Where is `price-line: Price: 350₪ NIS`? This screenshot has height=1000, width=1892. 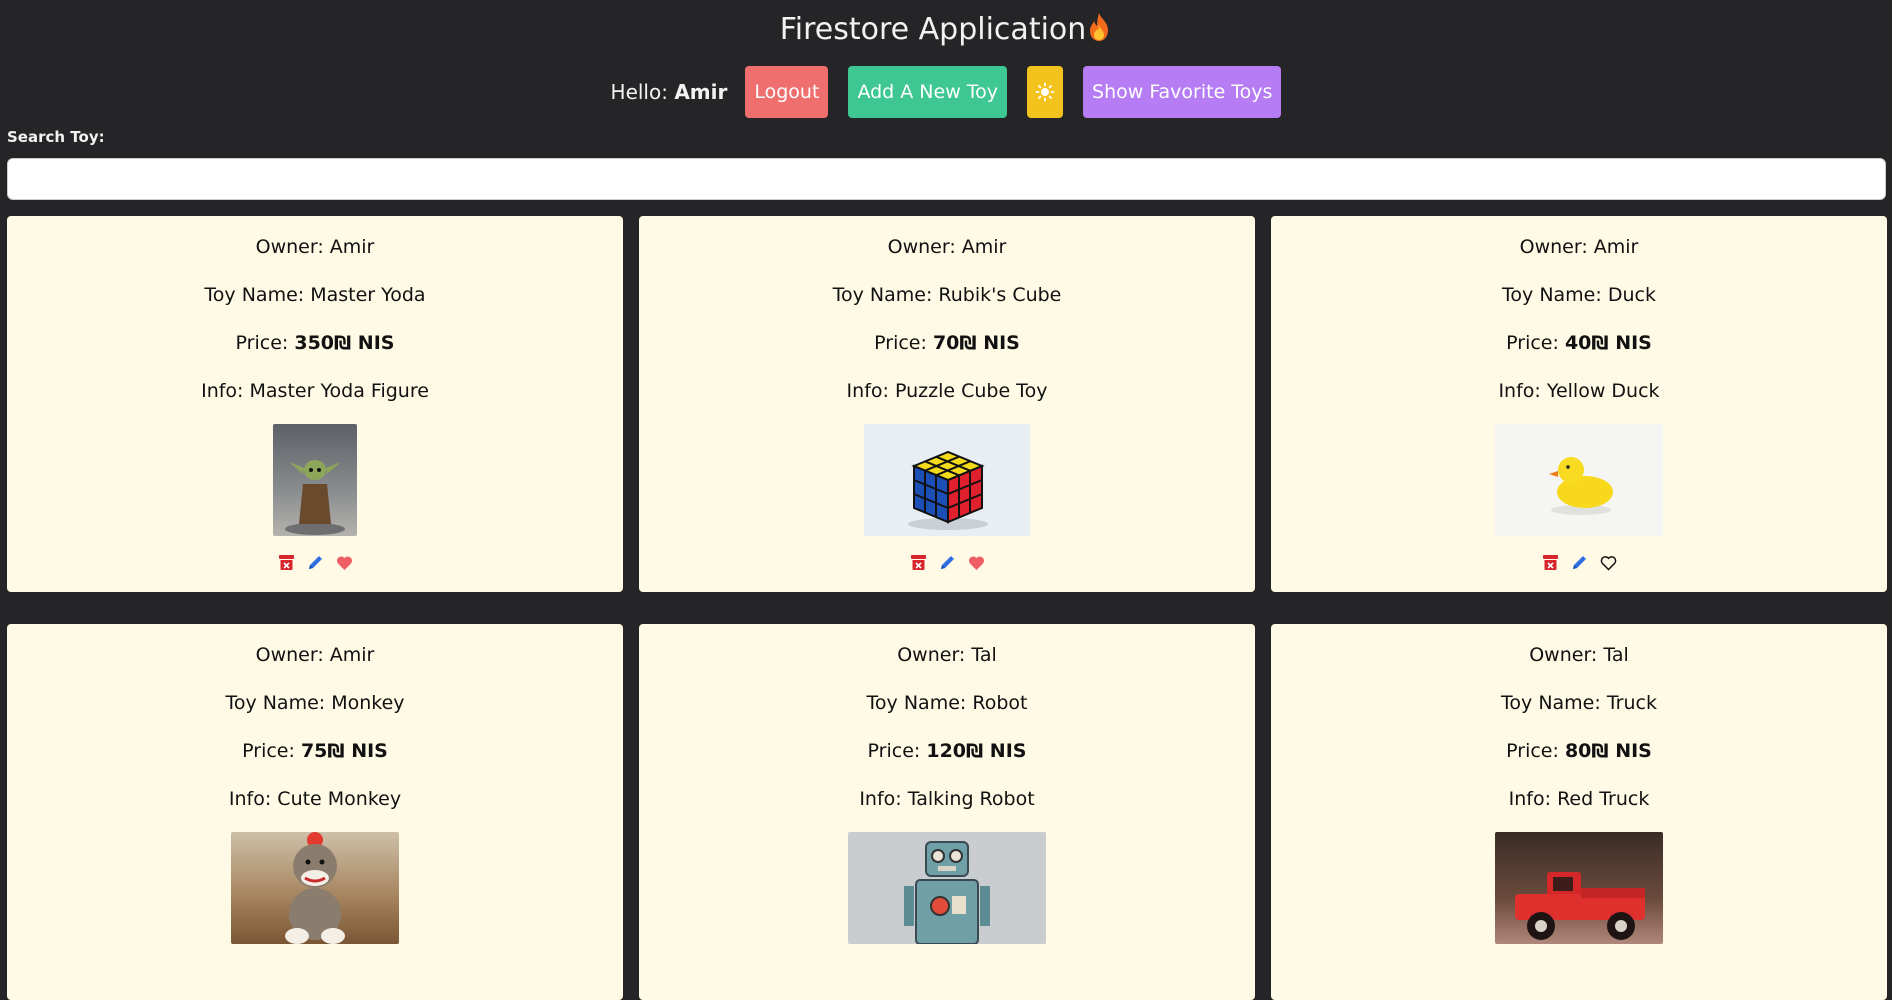 price-line: Price: 350₪ NIS is located at coordinates (315, 356).